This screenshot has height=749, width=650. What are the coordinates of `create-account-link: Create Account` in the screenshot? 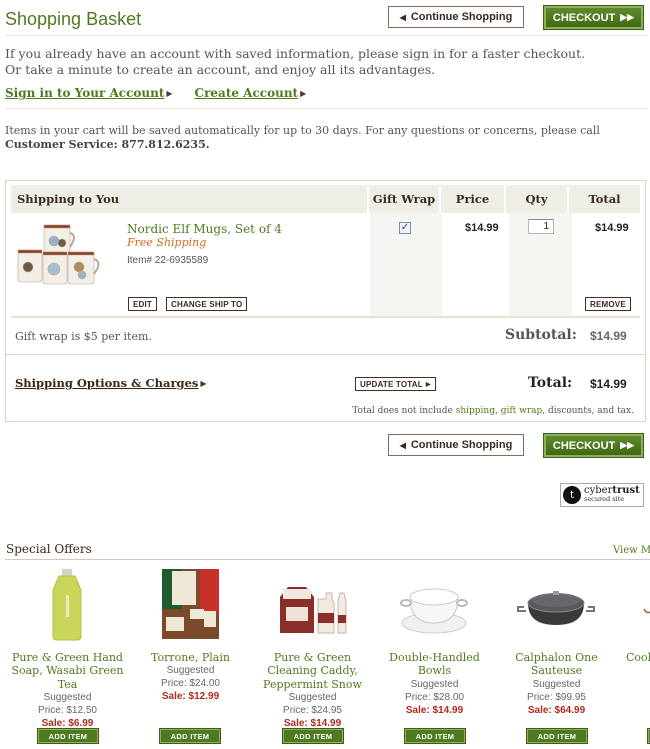 It's located at (247, 93).